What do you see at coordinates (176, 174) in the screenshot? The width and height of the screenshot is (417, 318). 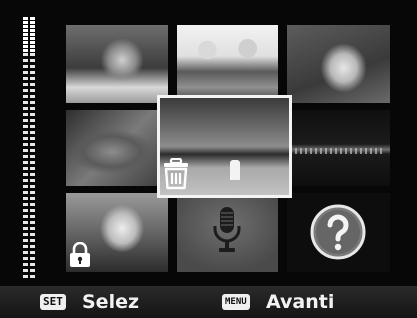 I see `trash-icon` at bounding box center [176, 174].